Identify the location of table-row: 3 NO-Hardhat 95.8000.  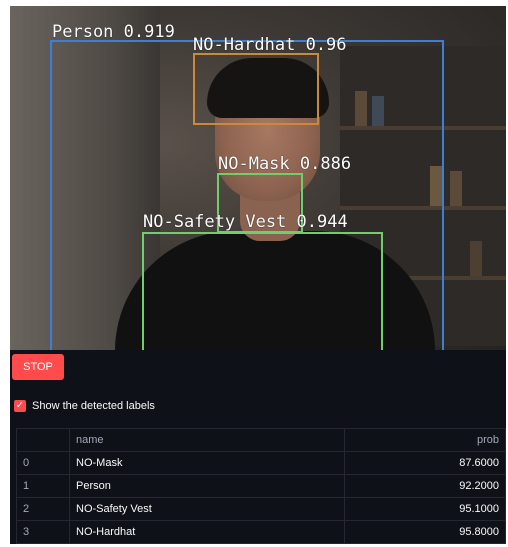
(261, 532).